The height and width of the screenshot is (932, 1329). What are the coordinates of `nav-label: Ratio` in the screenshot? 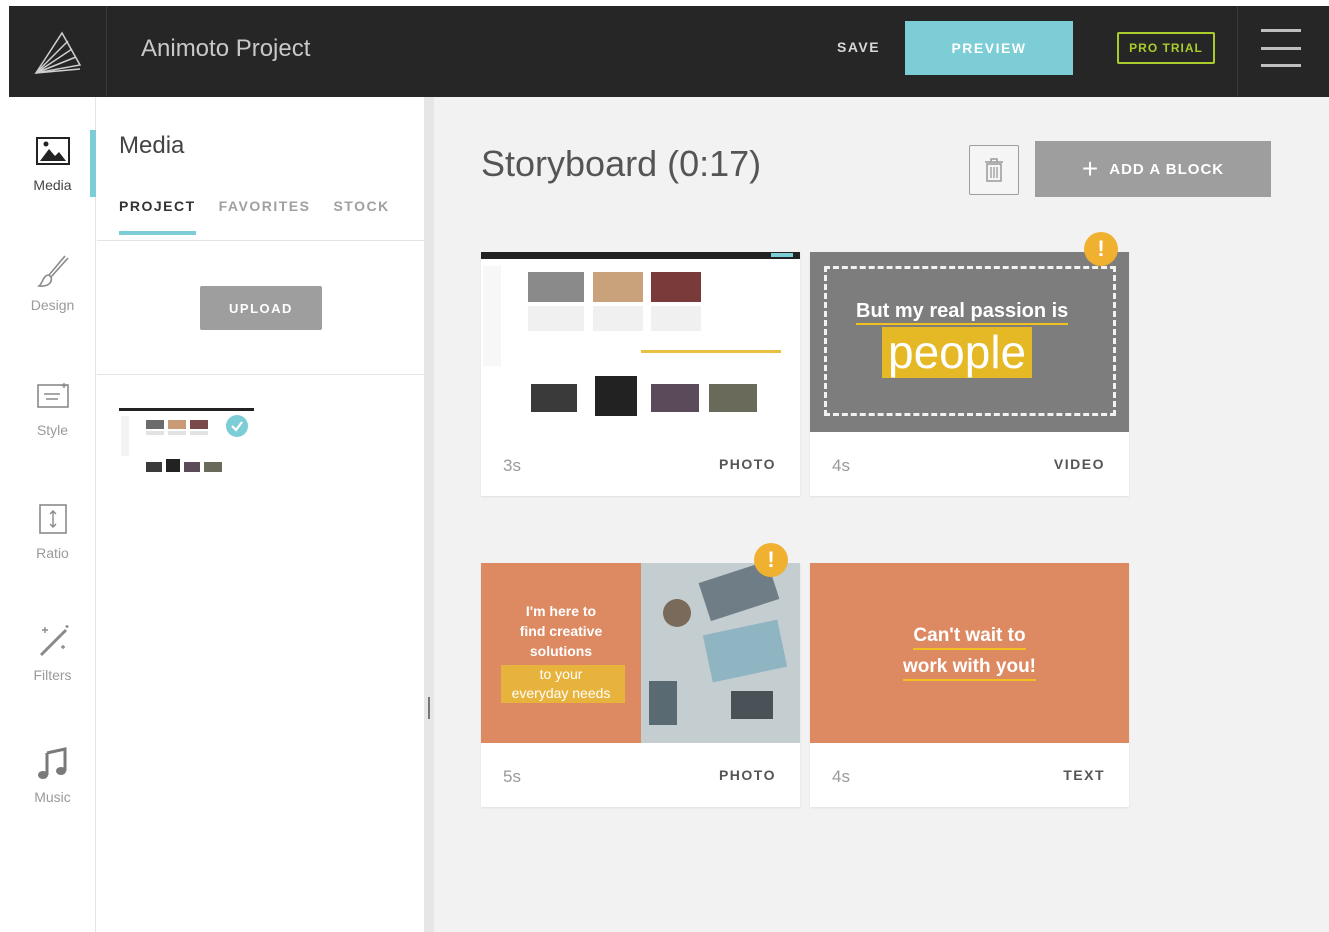 It's located at (52, 553).